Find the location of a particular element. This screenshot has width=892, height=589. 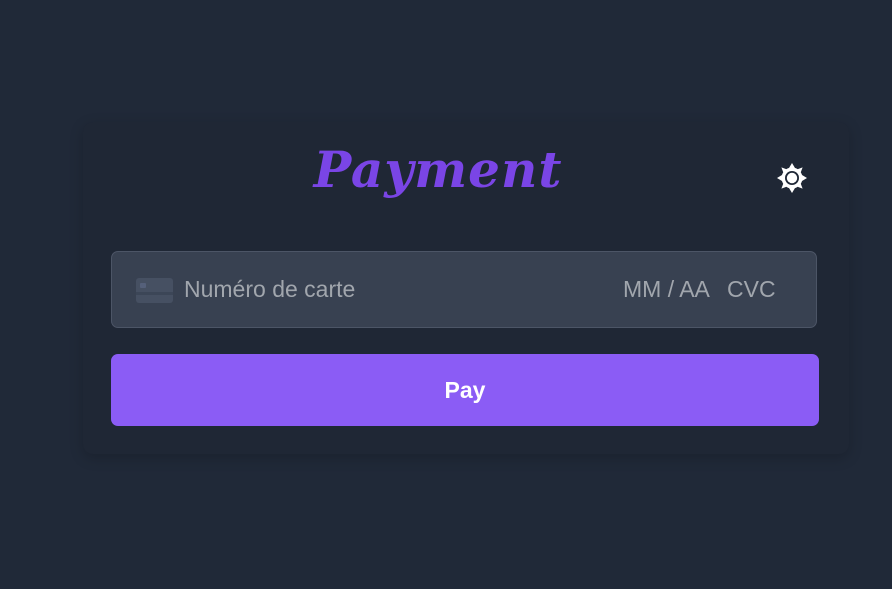

card-details-field: Numéro de carte MM / AA CVC is located at coordinates (464, 289).